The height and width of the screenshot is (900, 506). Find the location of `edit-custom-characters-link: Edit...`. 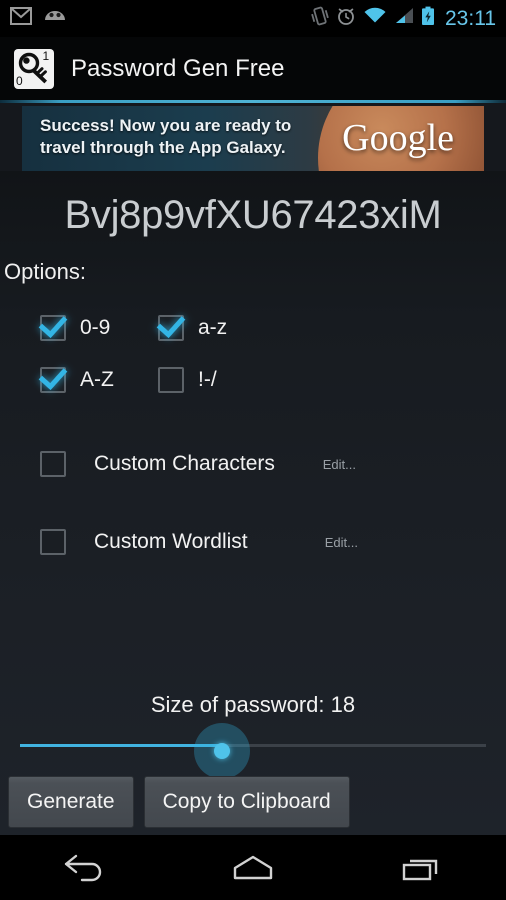

edit-custom-characters-link: Edit... is located at coordinates (339, 464).